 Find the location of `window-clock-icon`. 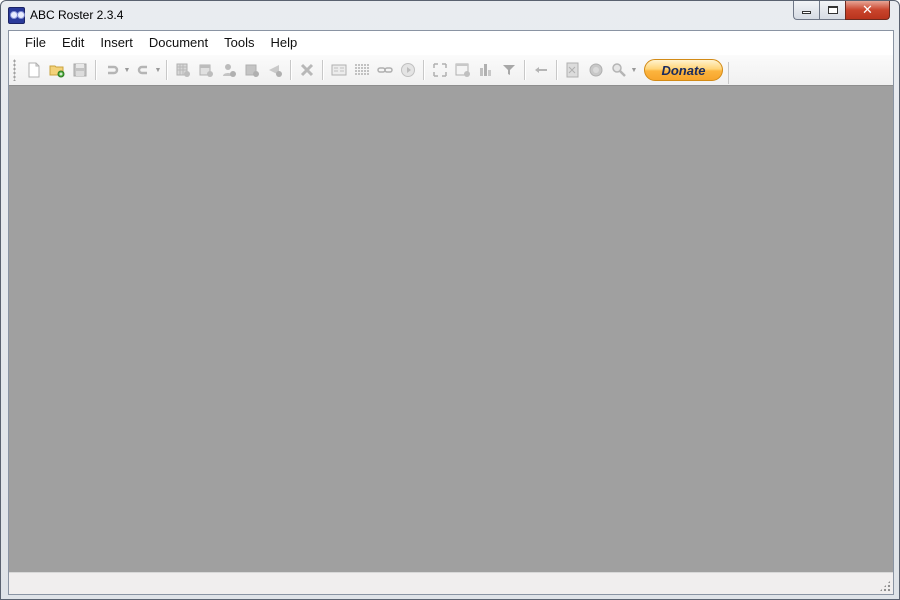

window-clock-icon is located at coordinates (462, 70).